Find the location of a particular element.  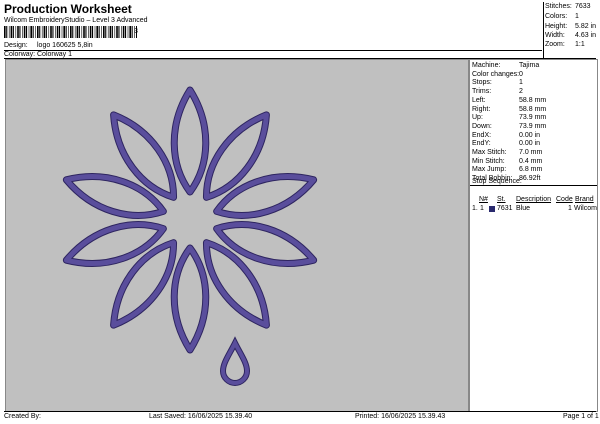

detail-label: Machine: is located at coordinates (486, 65).